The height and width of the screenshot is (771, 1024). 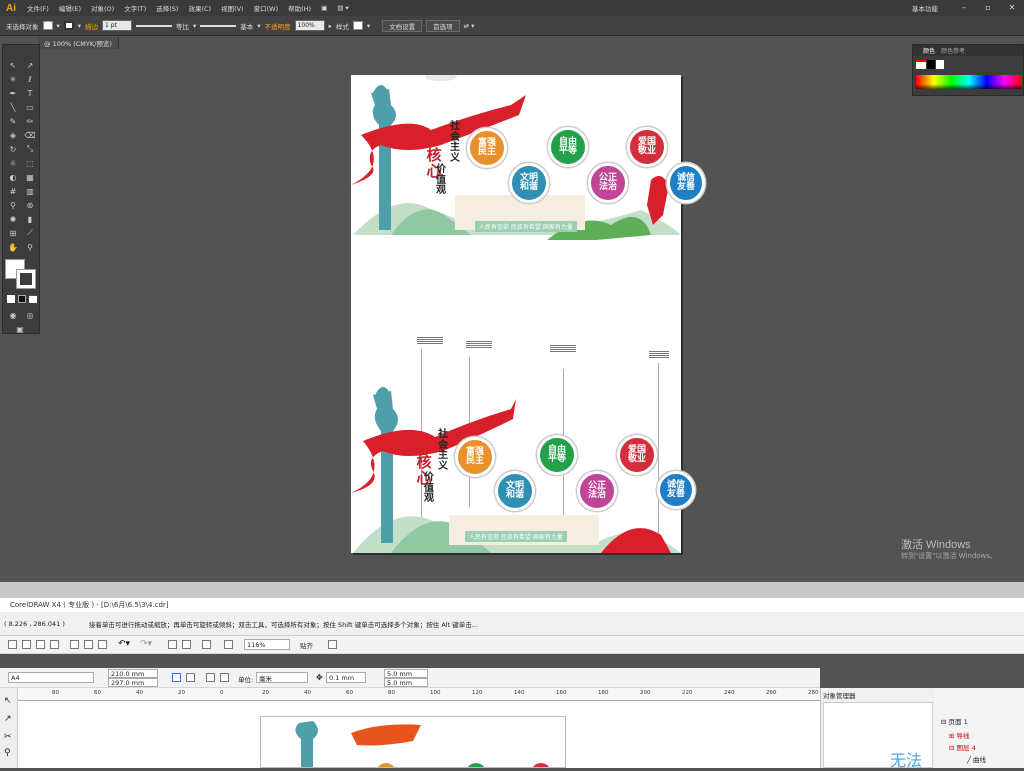 What do you see at coordinates (102, 644) in the screenshot?
I see `paste-icon` at bounding box center [102, 644].